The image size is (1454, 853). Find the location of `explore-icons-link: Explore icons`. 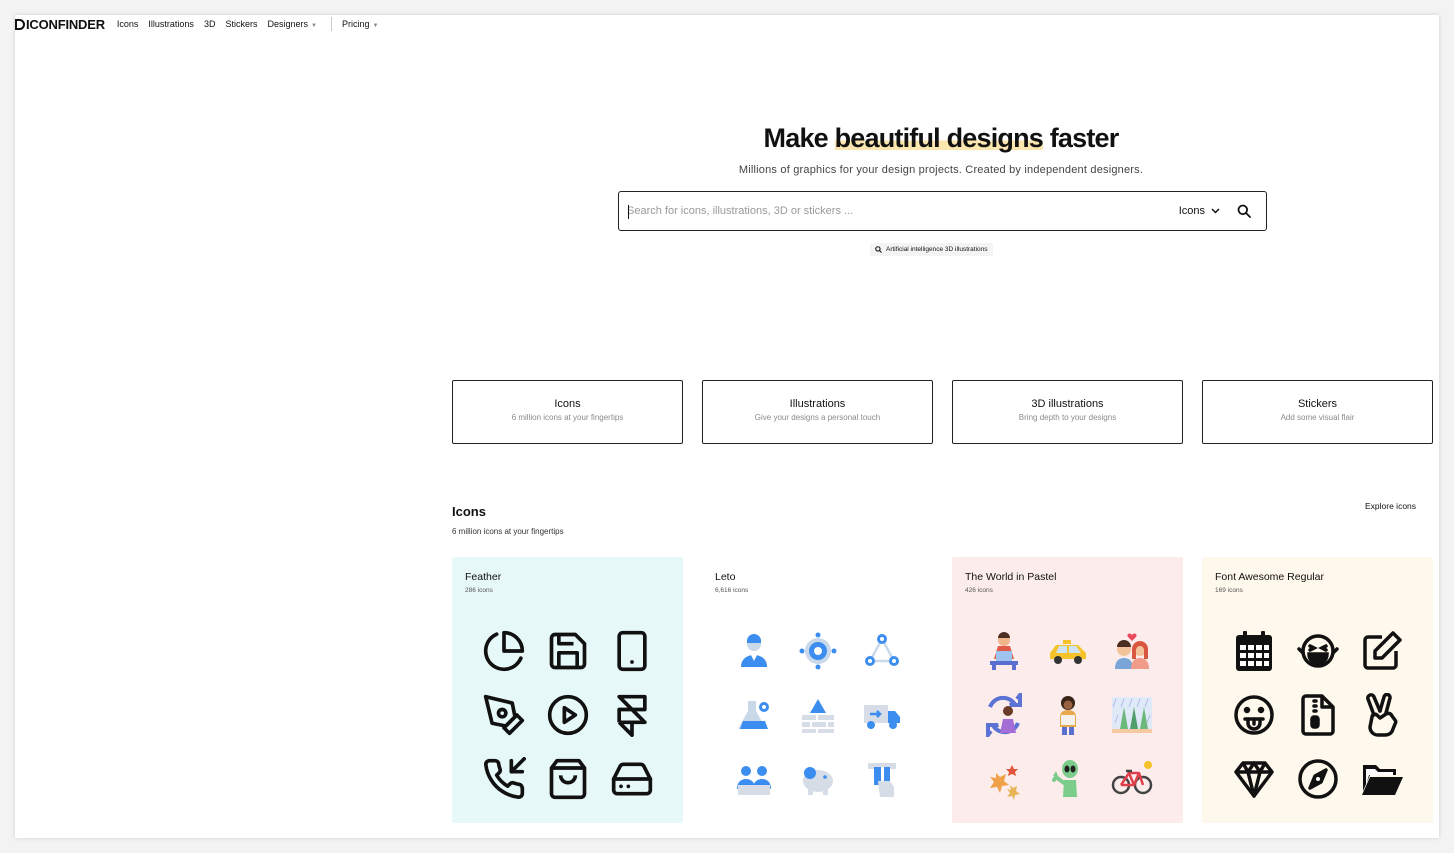

explore-icons-link: Explore icons is located at coordinates (1390, 506).